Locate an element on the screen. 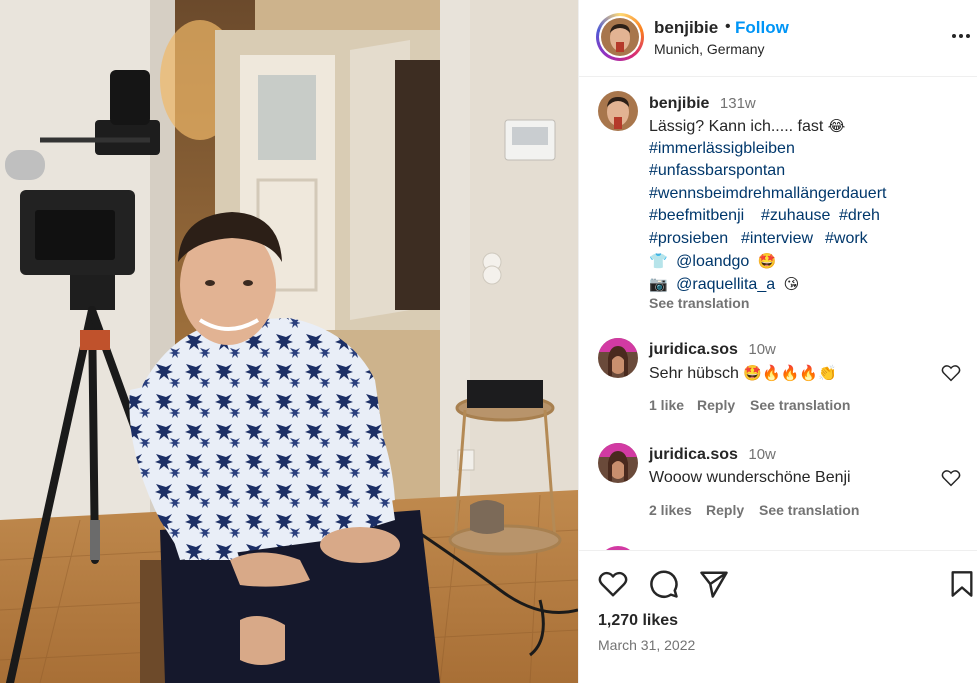  heart-icon is located at coordinates (613, 584).